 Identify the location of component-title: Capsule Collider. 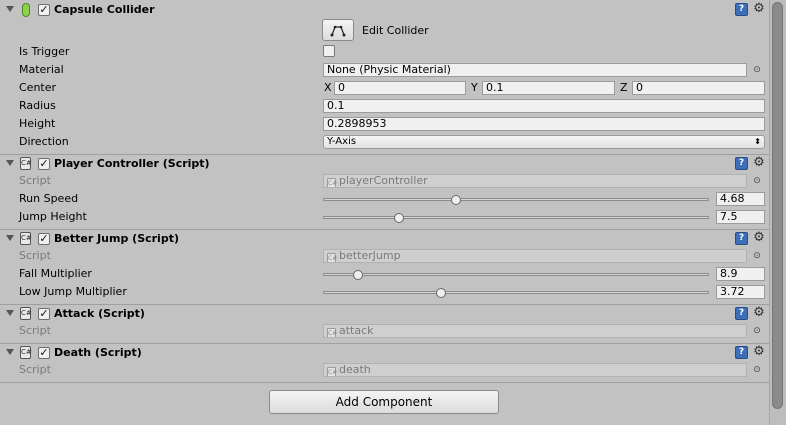
(104, 9).